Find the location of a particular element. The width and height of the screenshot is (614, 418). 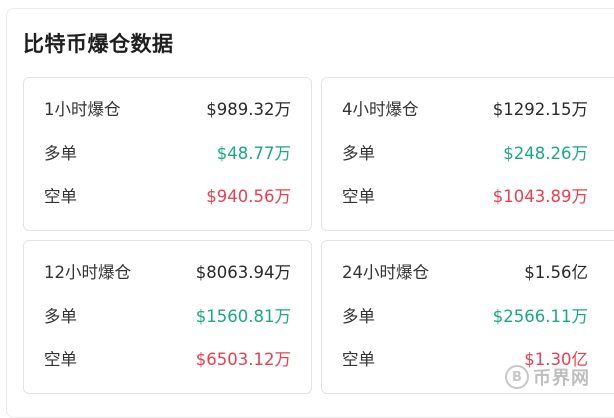

period-label: 12小时爆仓 is located at coordinates (87, 272).